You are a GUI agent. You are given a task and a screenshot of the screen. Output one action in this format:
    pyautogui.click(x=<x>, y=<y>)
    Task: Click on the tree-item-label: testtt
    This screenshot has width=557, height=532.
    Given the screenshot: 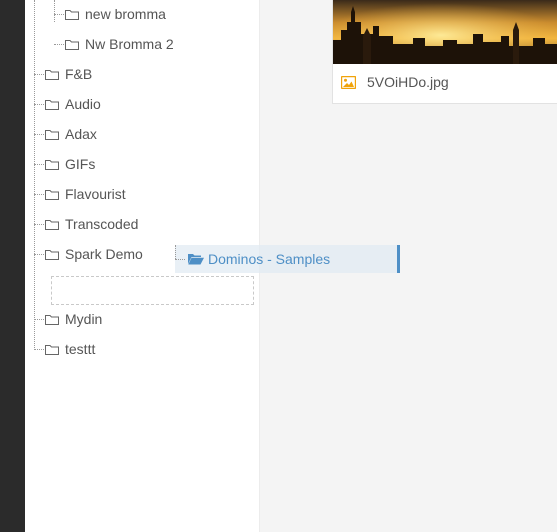 What is the action you would take?
    pyautogui.click(x=80, y=349)
    